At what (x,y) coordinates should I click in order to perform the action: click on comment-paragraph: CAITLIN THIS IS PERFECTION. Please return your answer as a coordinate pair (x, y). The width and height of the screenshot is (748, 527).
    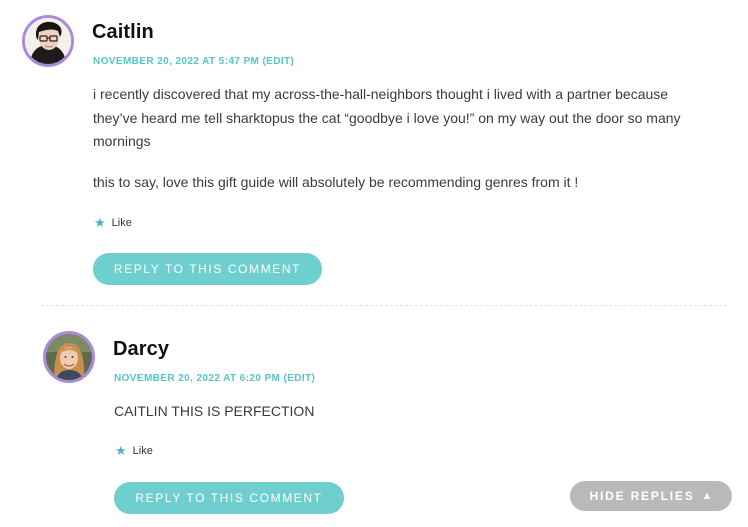
    Looking at the image, I should click on (214, 411).